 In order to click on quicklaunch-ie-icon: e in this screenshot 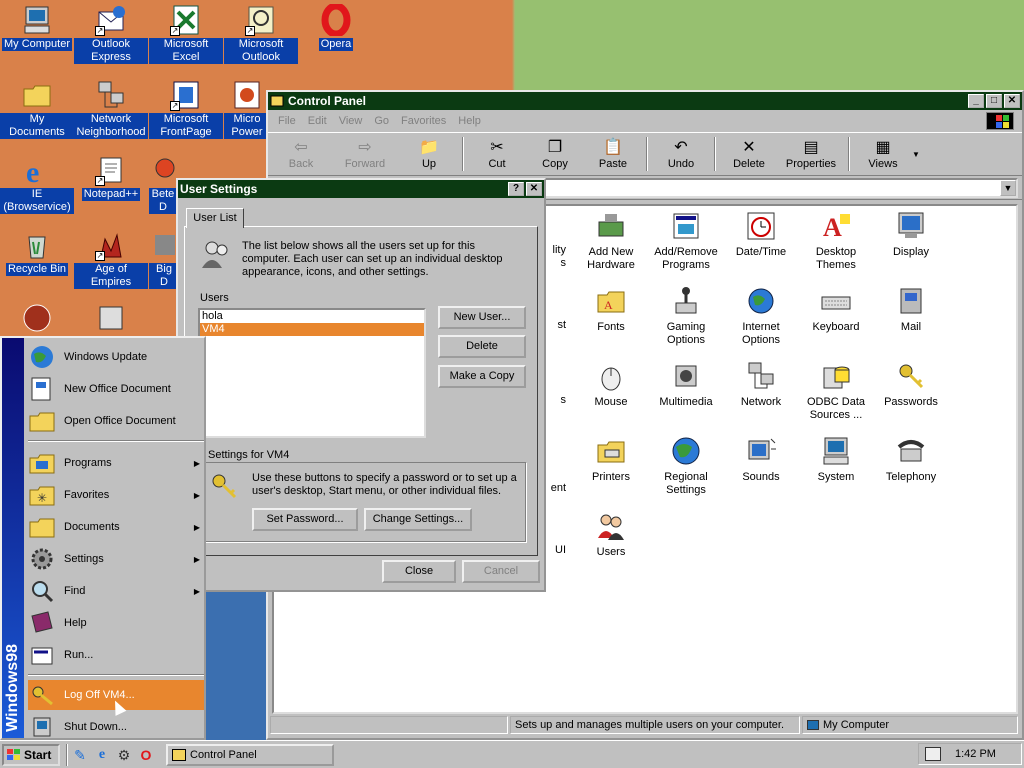, I will do `click(102, 755)`.